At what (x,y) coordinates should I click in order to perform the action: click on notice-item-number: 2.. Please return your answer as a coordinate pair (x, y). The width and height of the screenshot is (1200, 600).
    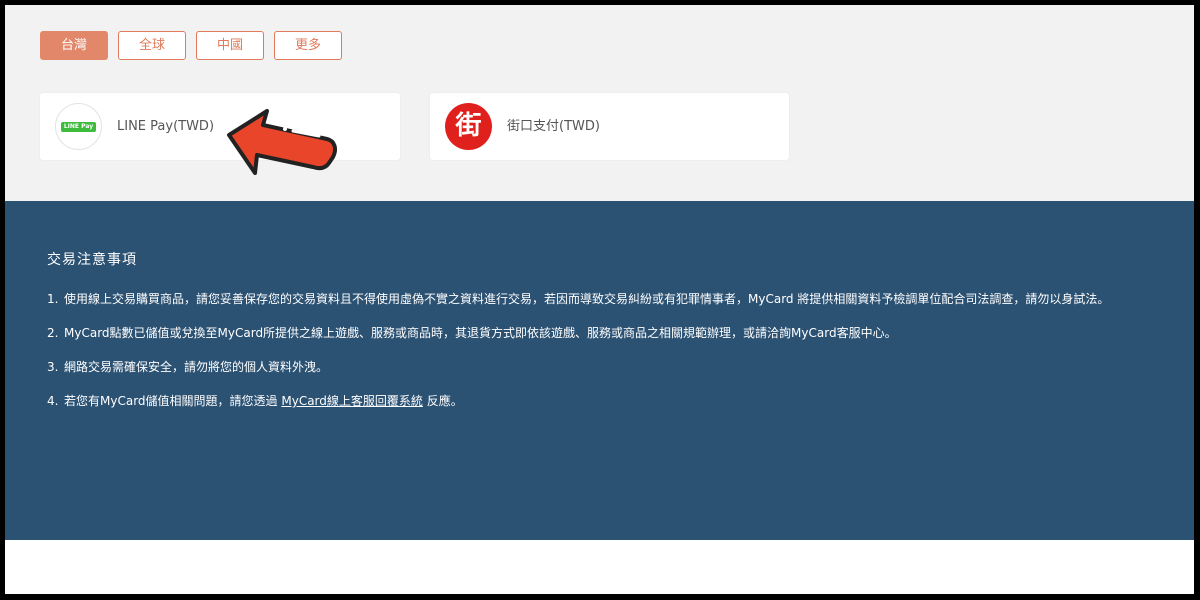
    Looking at the image, I should click on (53, 333).